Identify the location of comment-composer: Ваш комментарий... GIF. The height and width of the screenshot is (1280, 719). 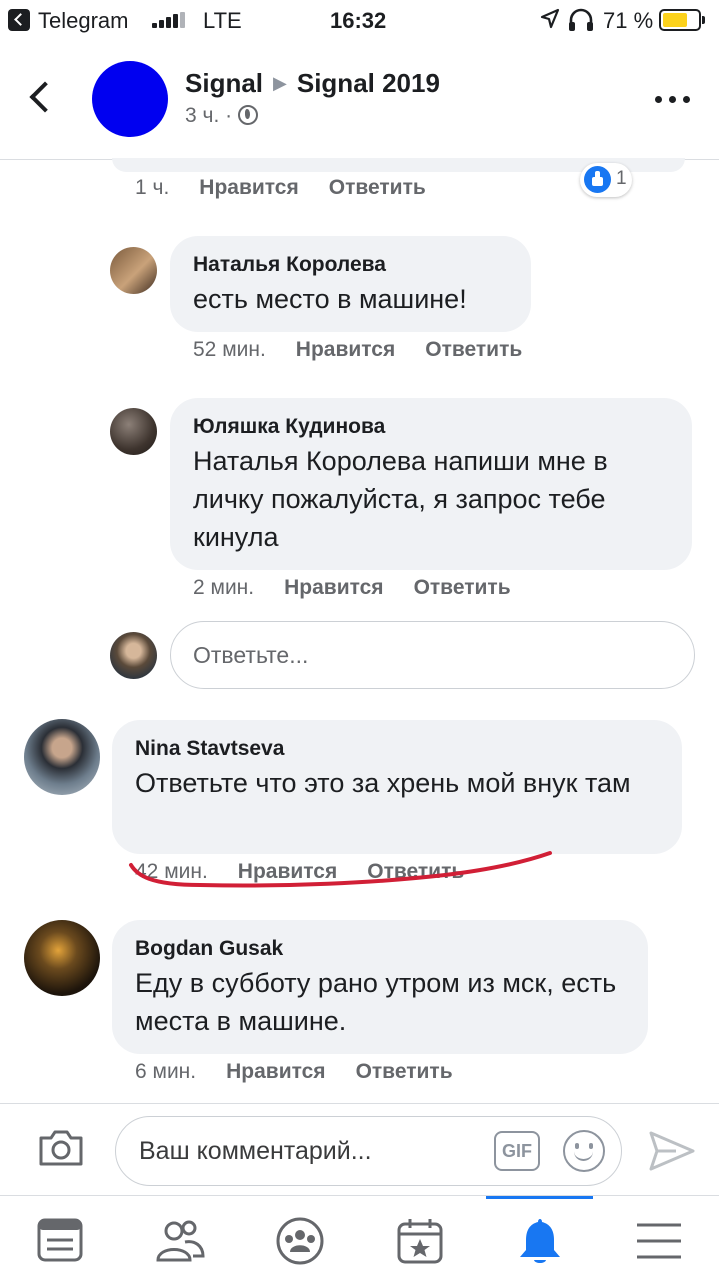
(359, 1149).